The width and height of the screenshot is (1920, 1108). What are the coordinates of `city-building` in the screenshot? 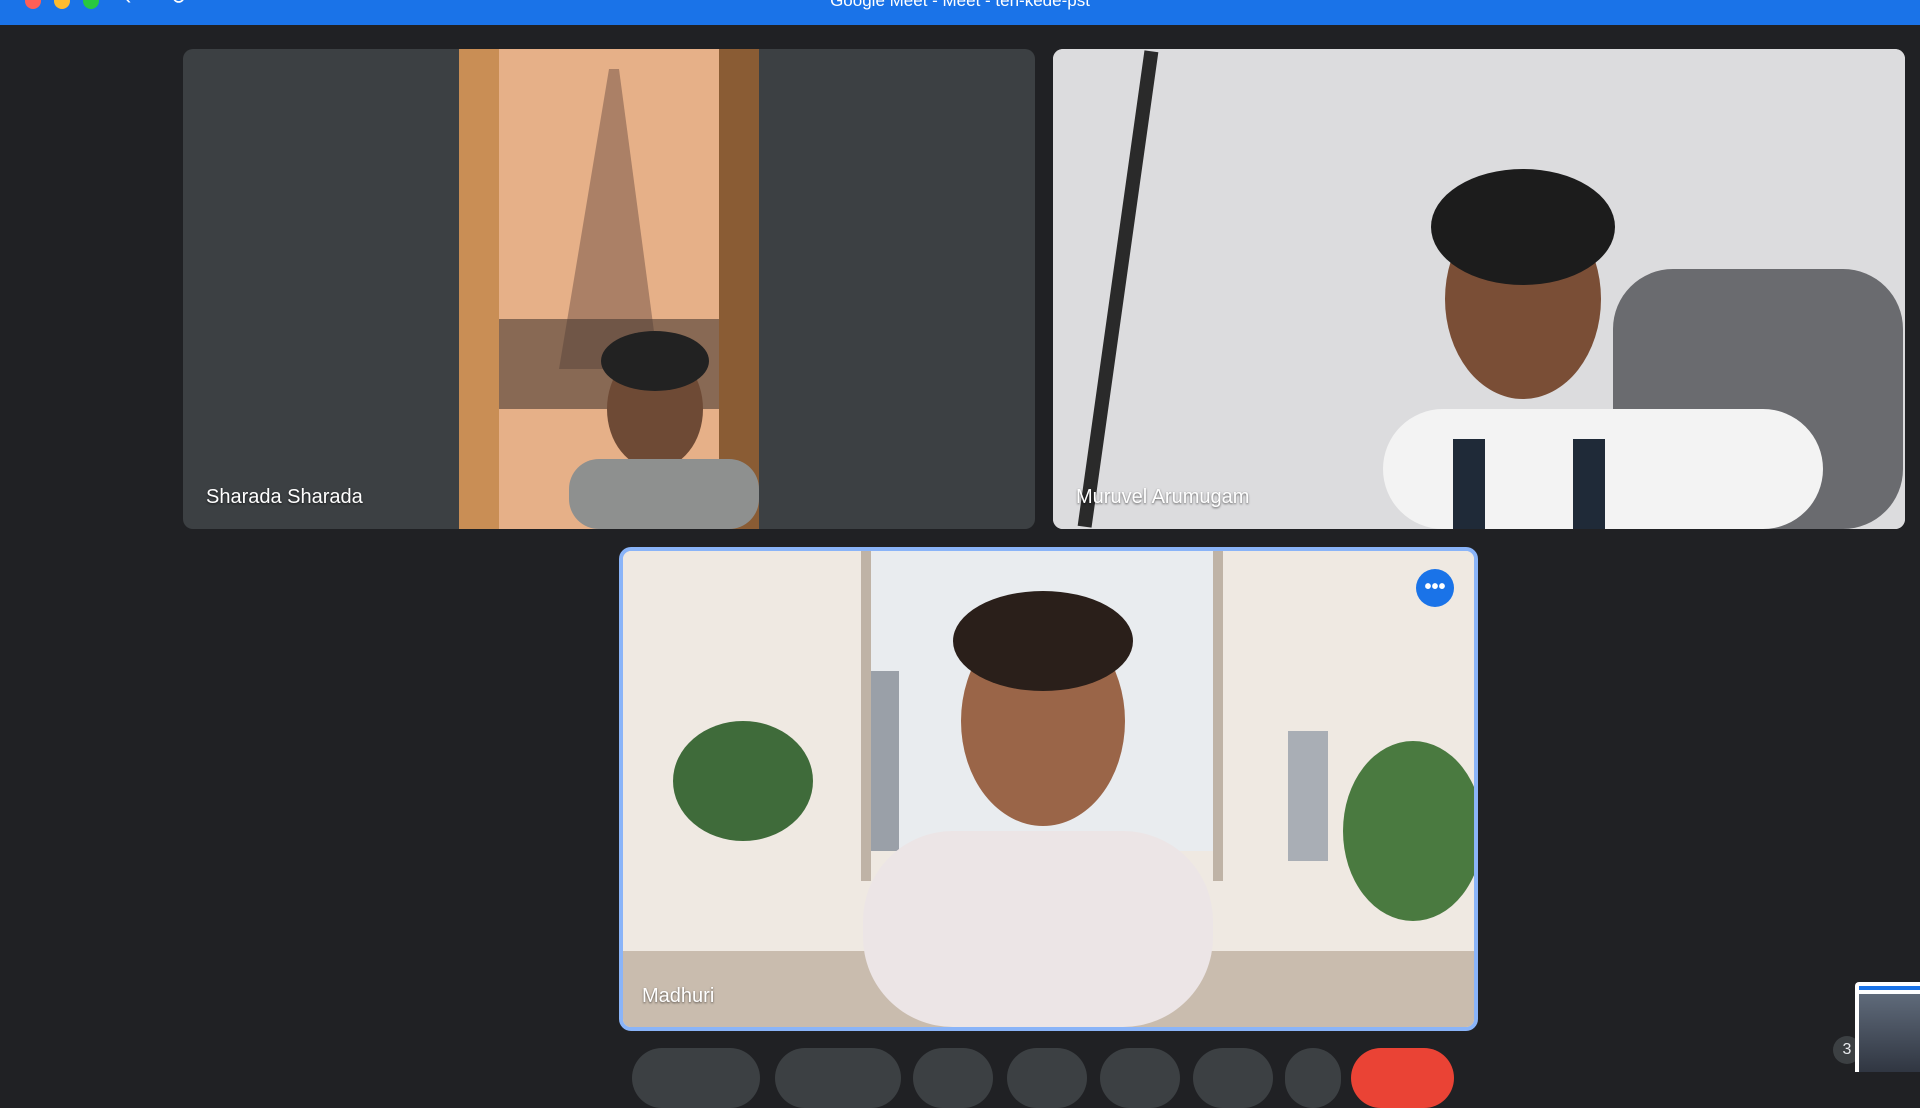 It's located at (885, 761).